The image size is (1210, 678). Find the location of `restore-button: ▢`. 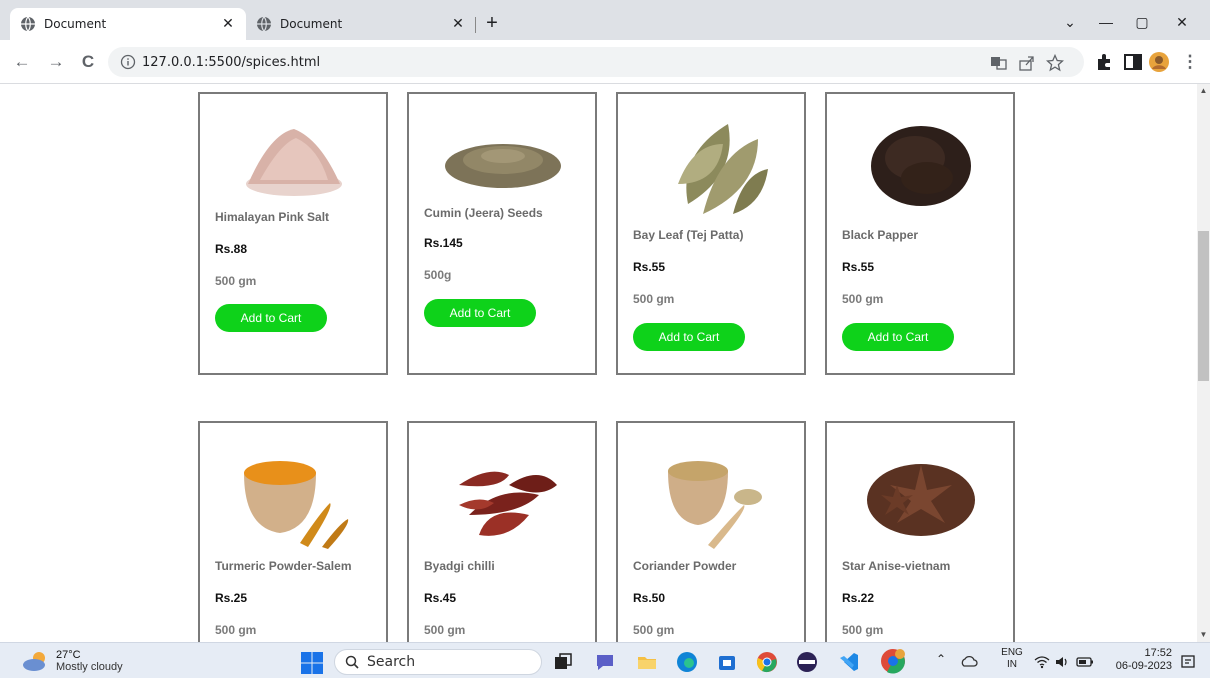

restore-button: ▢ is located at coordinates (1142, 22).